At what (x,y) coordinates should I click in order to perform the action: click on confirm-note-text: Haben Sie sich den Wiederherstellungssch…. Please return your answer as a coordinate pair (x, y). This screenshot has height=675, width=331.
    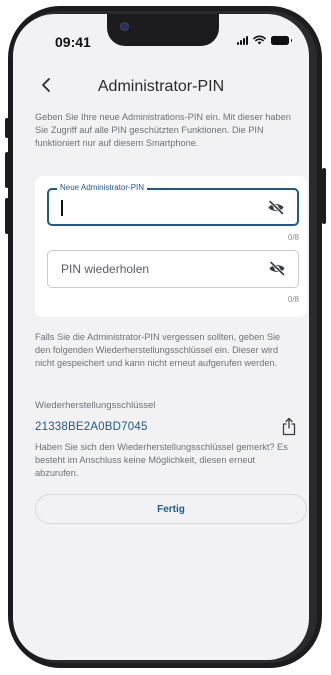
    Looking at the image, I should click on (161, 460).